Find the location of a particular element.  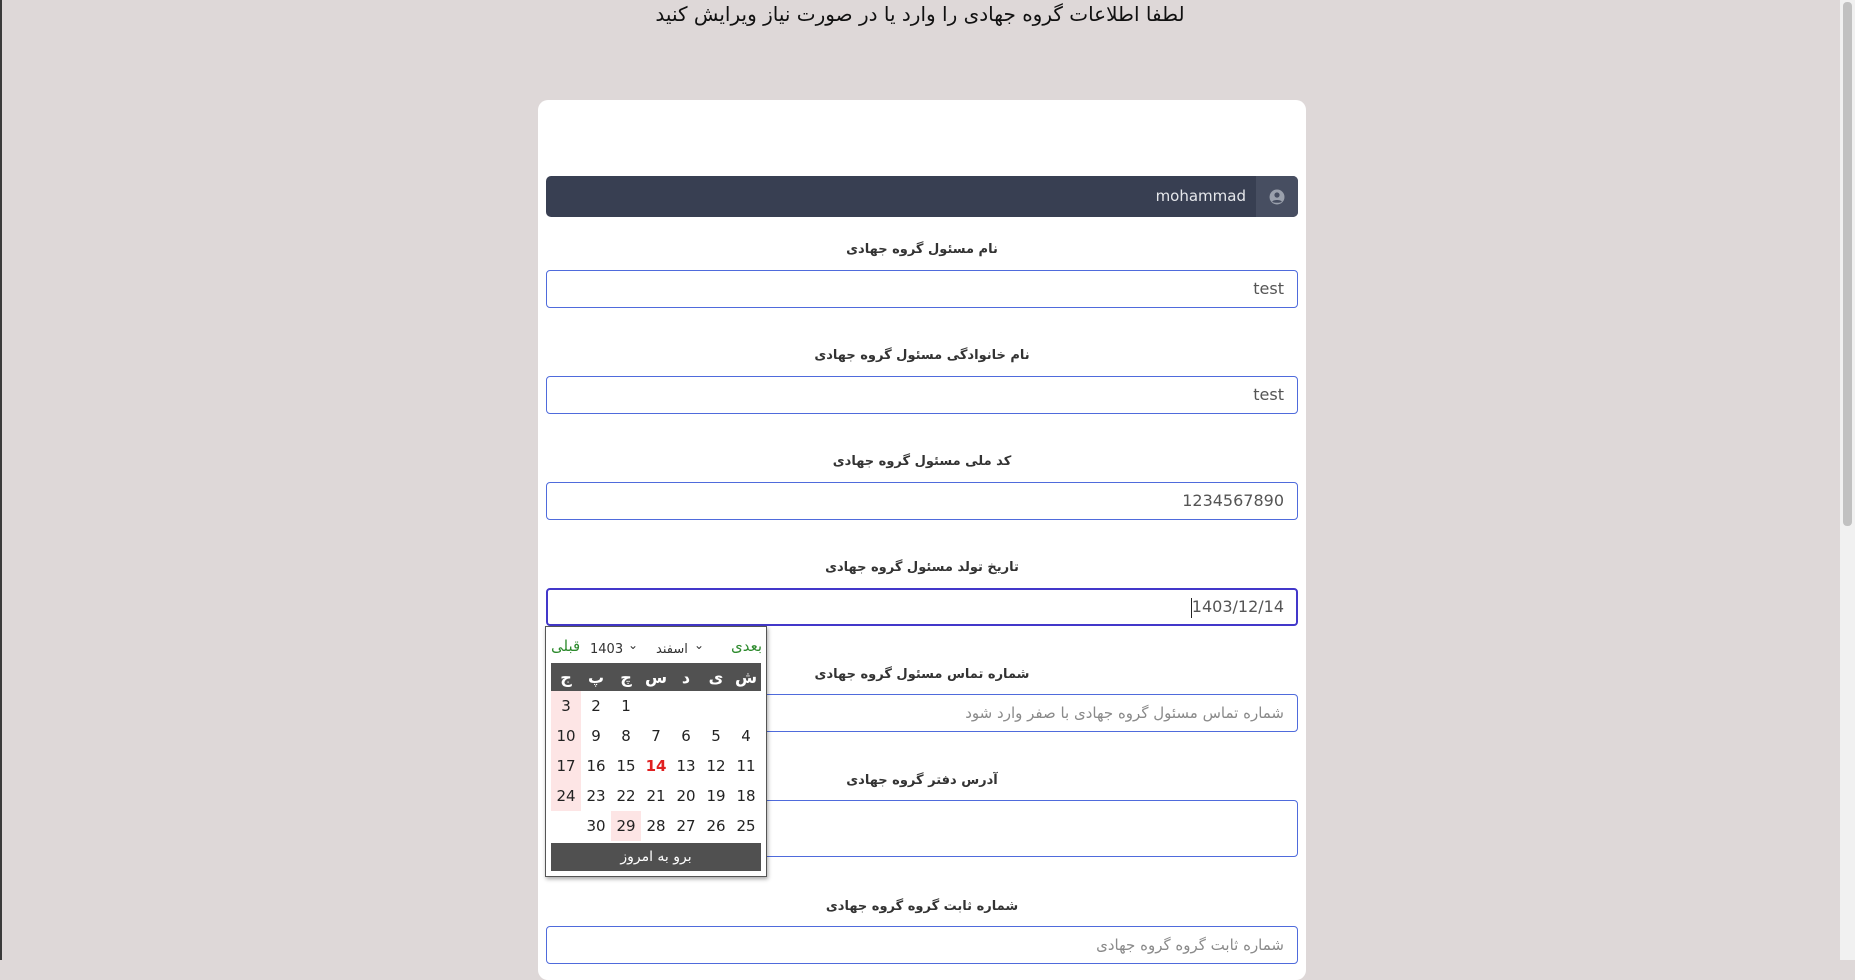

calendar-day: 13 is located at coordinates (686, 766).